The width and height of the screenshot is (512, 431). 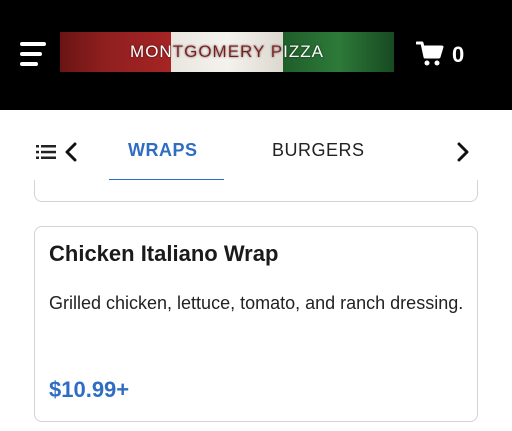 What do you see at coordinates (46, 152) in the screenshot?
I see `list-icon` at bounding box center [46, 152].